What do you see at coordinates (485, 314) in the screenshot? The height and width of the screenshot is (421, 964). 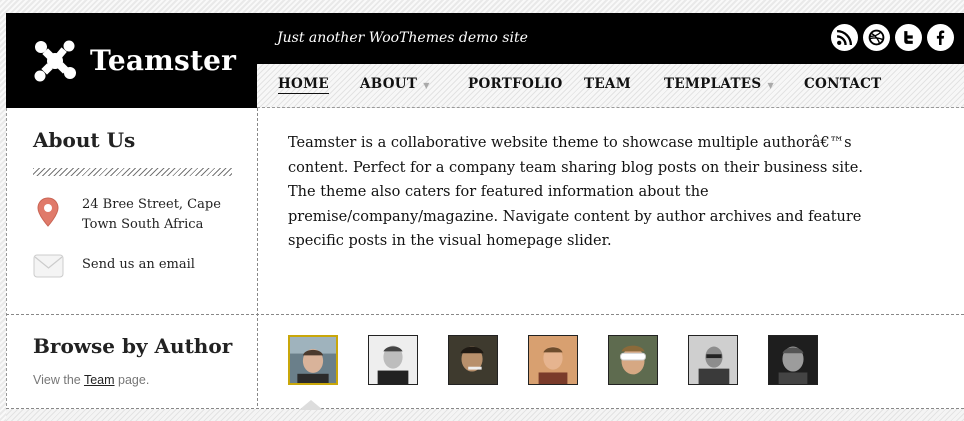 I see `section-divider` at bounding box center [485, 314].